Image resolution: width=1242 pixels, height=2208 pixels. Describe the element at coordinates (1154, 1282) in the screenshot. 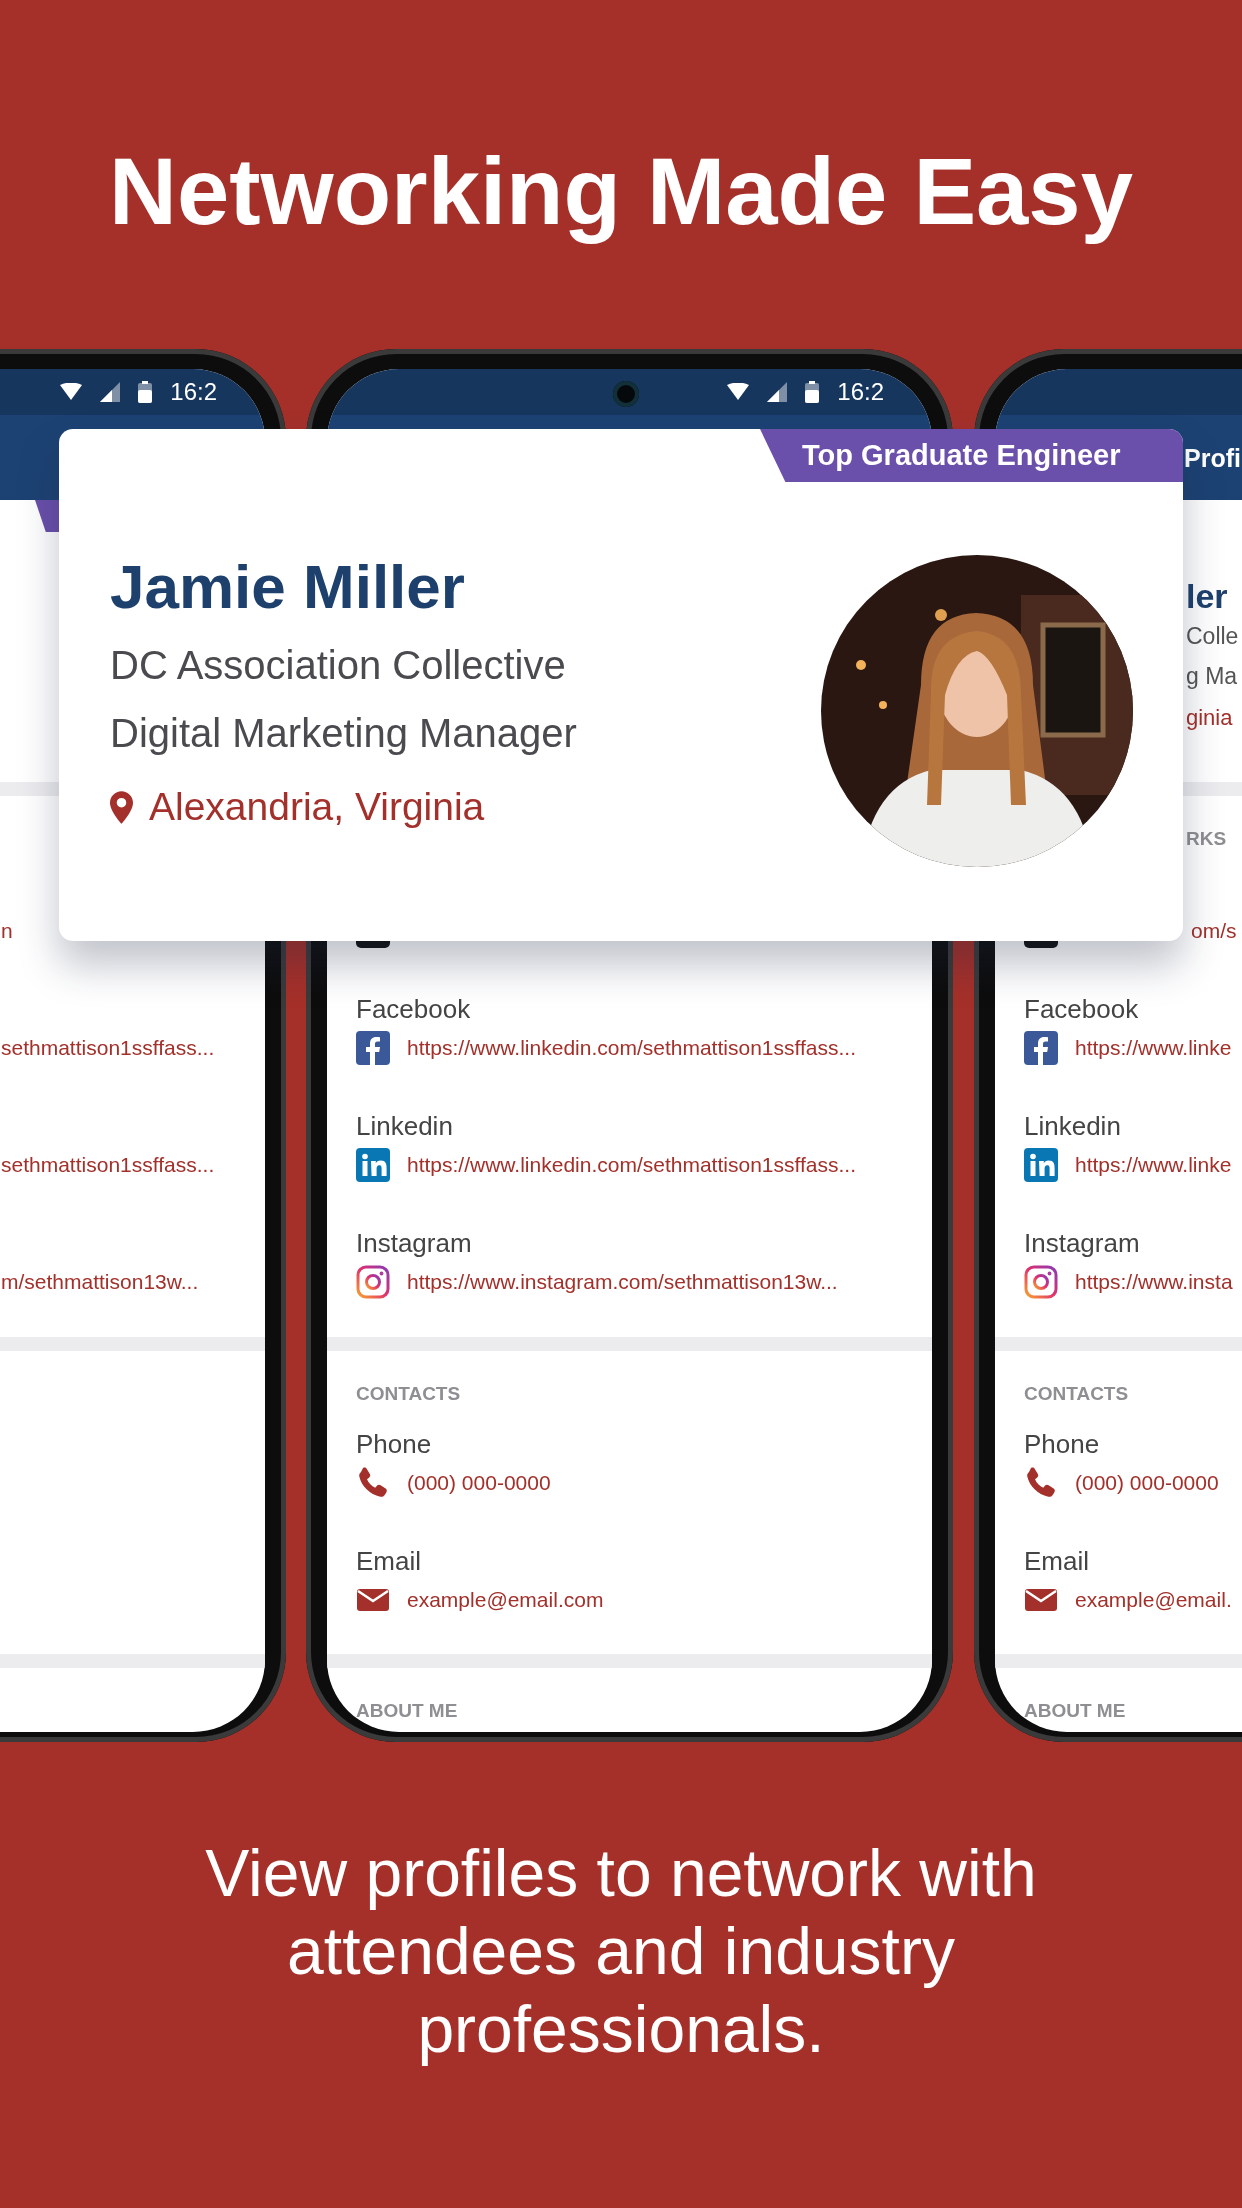

I see `link-text: https://www.insta` at that location.